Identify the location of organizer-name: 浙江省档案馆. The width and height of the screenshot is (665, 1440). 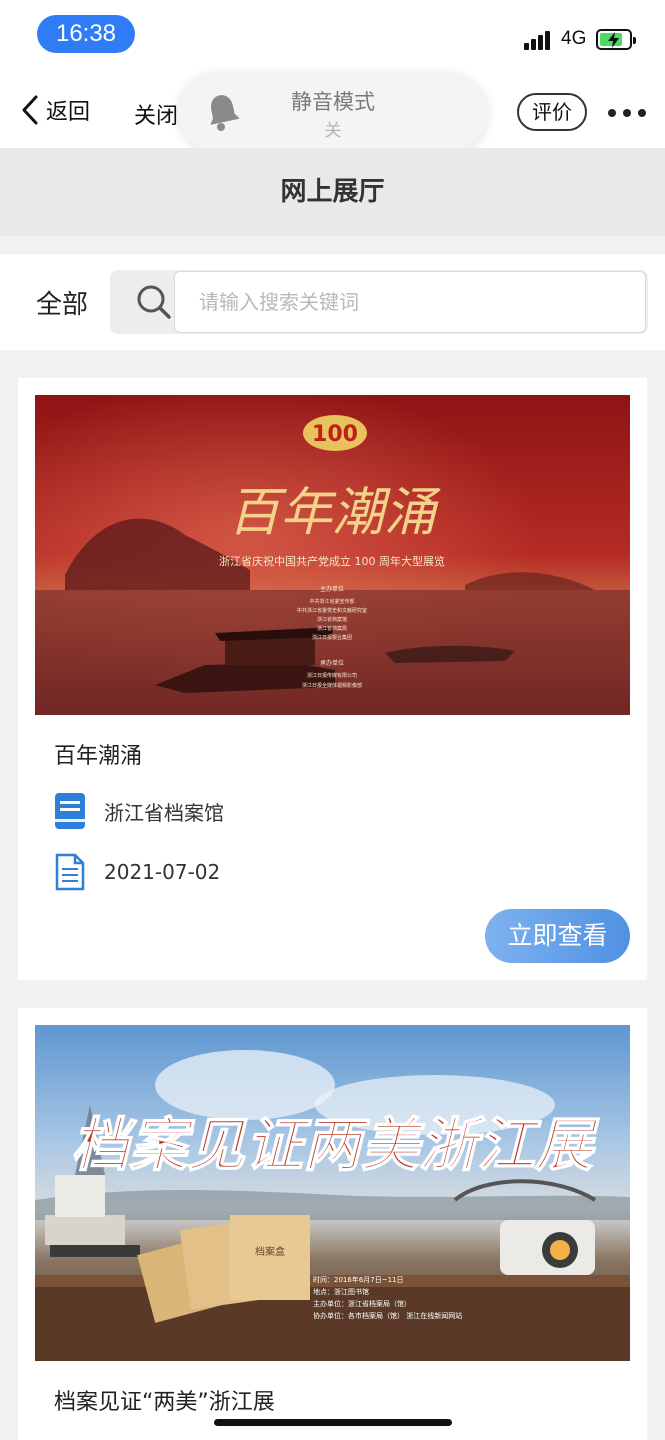
(164, 812).